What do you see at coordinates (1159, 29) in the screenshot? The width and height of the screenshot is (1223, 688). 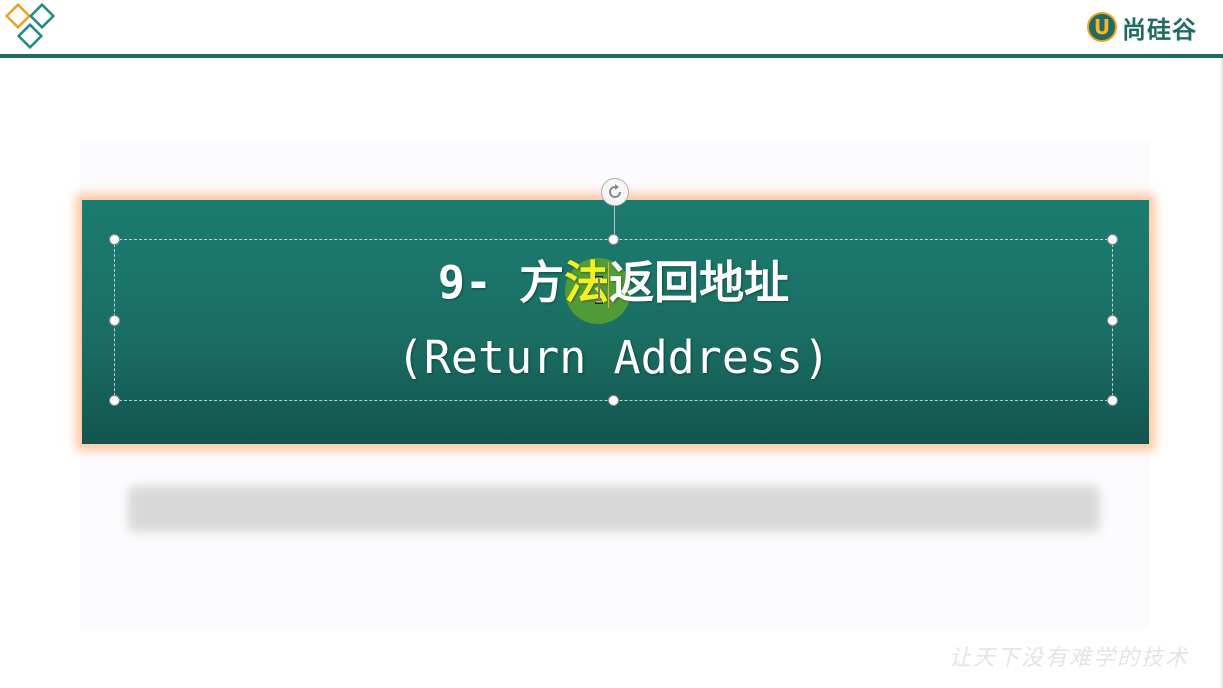 I see `brand-name: 尚硅谷` at bounding box center [1159, 29].